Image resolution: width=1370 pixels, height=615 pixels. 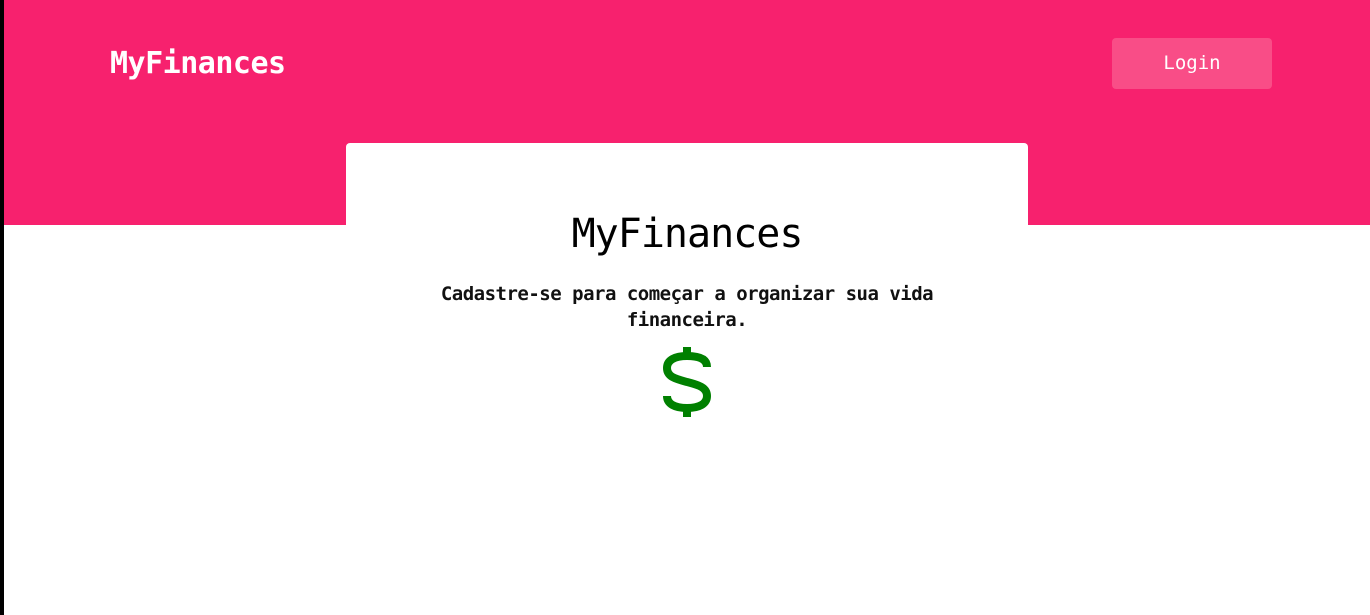 What do you see at coordinates (198, 64) in the screenshot?
I see `brand-logo: MyFinances` at bounding box center [198, 64].